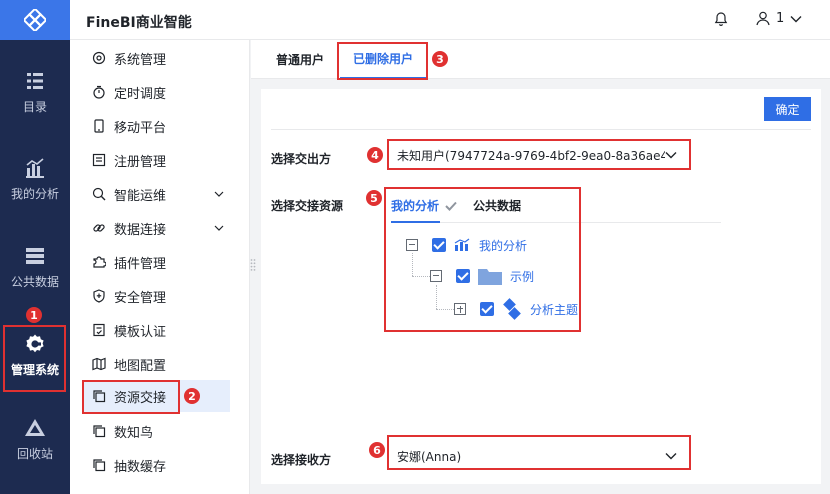 The height and width of the screenshot is (494, 830). I want to click on sidebar-item-label: 地图配置, so click(140, 366).